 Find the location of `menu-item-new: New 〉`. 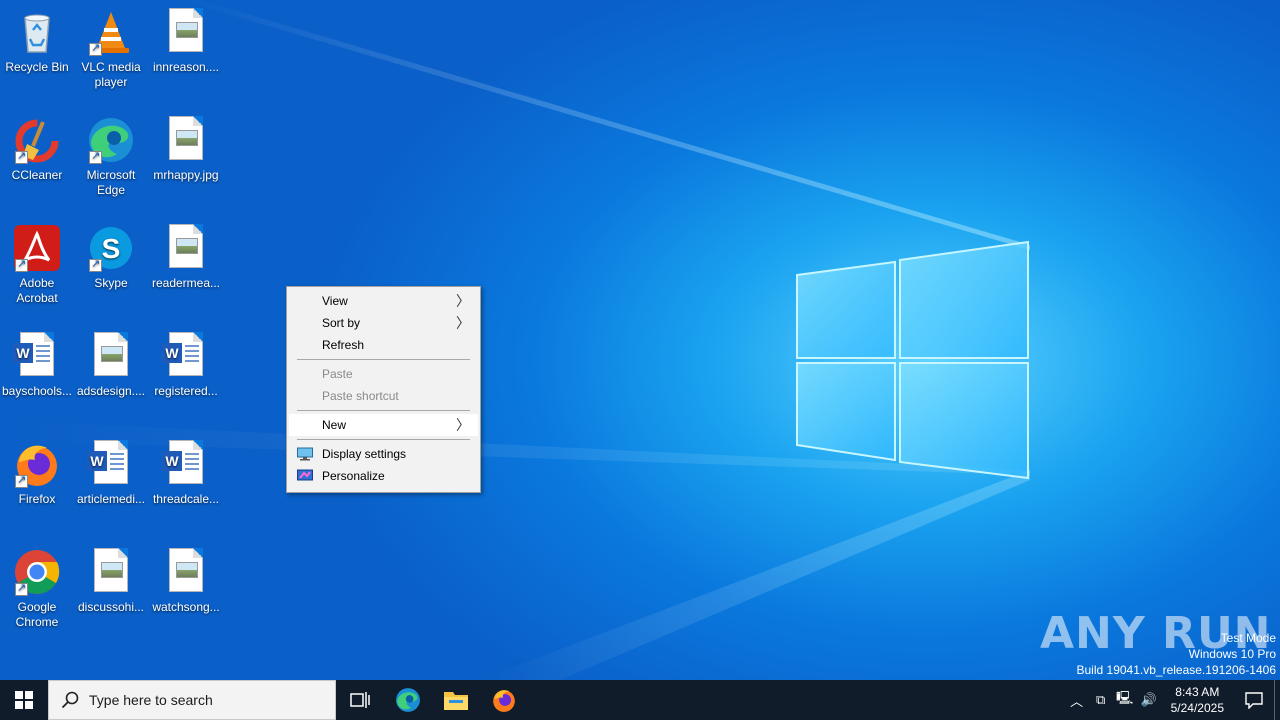

menu-item-new: New 〉 is located at coordinates (383, 425).